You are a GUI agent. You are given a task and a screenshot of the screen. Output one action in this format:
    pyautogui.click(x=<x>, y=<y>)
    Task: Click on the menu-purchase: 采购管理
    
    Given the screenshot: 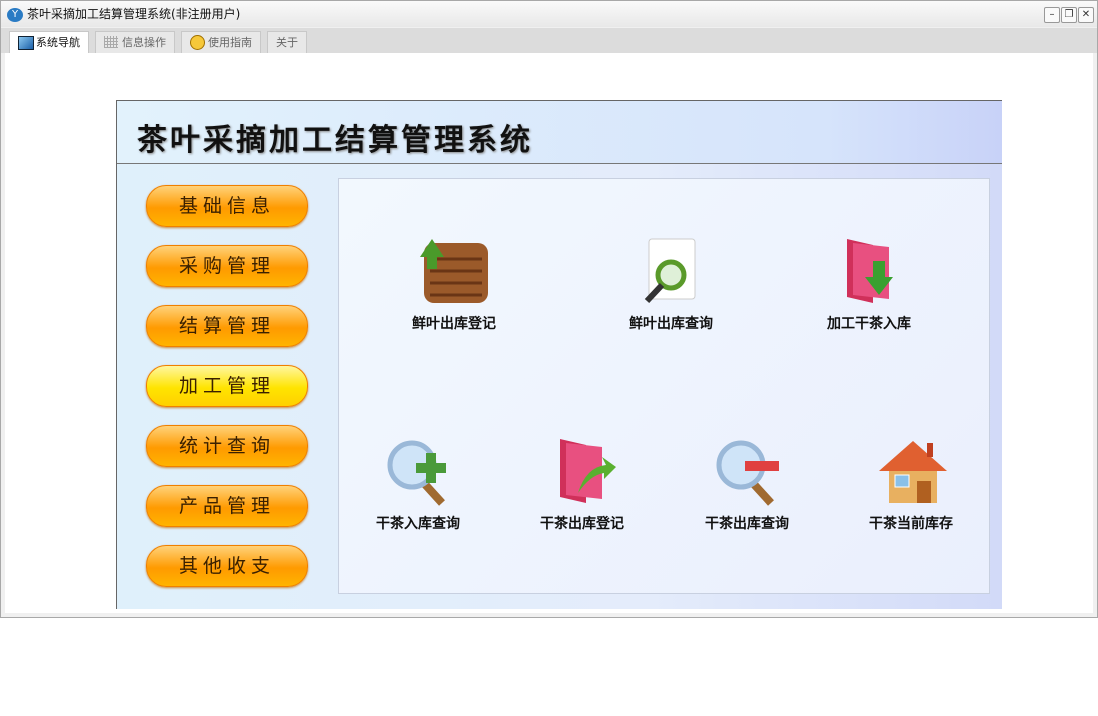 What is the action you would take?
    pyautogui.click(x=227, y=266)
    